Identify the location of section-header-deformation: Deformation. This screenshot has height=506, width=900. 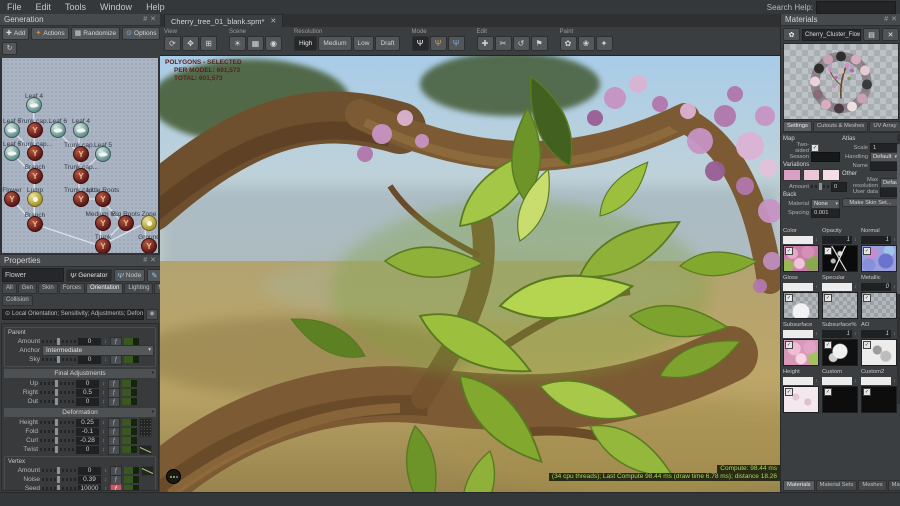
(80, 412).